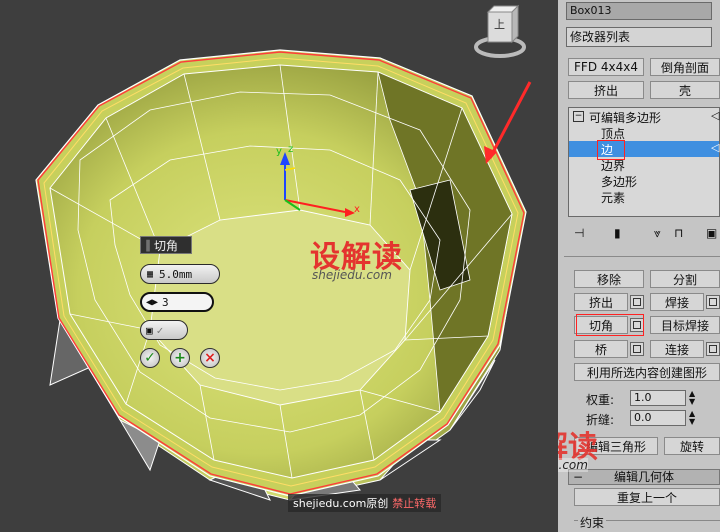  I want to click on object-name: Box013, so click(591, 10).